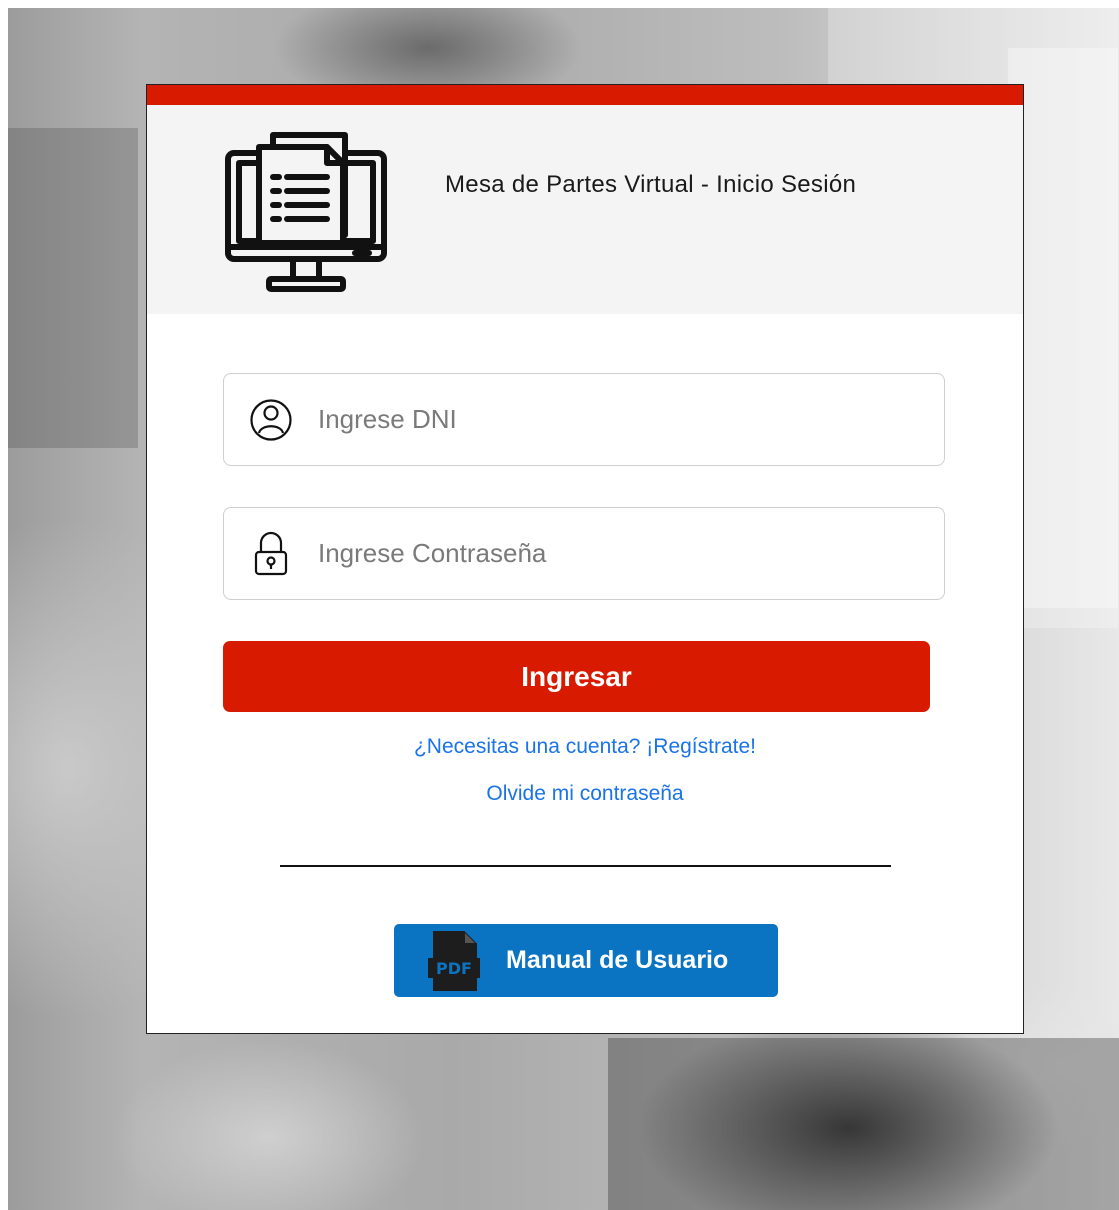  What do you see at coordinates (271, 554) in the screenshot?
I see `lock-icon` at bounding box center [271, 554].